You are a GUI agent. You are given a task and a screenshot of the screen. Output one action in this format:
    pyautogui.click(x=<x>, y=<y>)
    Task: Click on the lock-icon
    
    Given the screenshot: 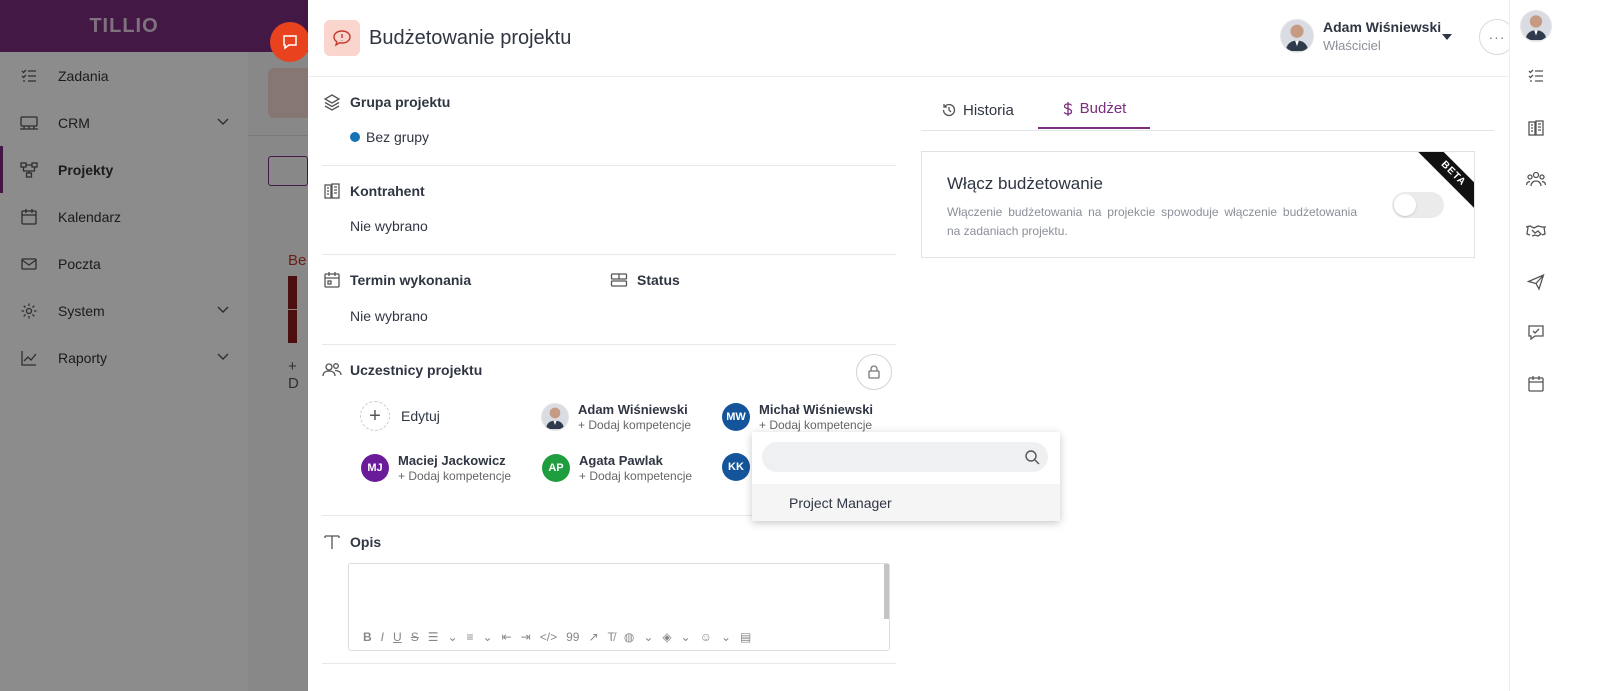 What is the action you would take?
    pyautogui.click(x=874, y=372)
    